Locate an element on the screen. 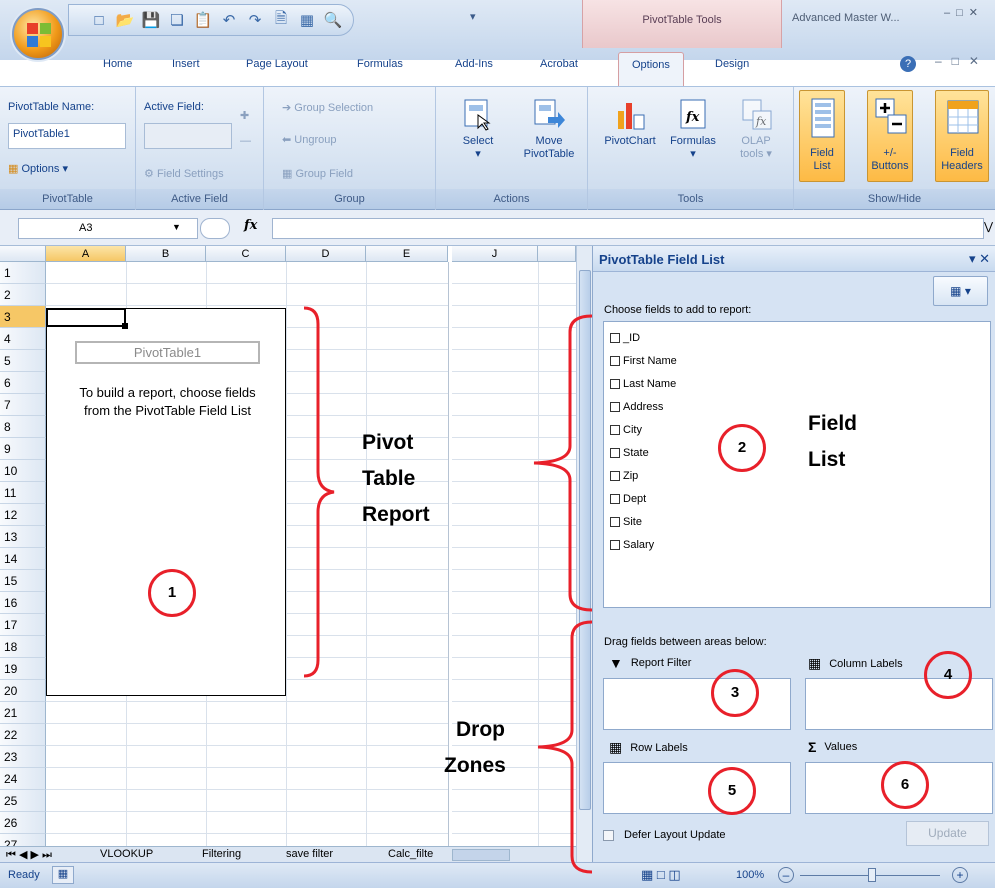 The width and height of the screenshot is (995, 888). tab-insert: Insert is located at coordinates (186, 64).